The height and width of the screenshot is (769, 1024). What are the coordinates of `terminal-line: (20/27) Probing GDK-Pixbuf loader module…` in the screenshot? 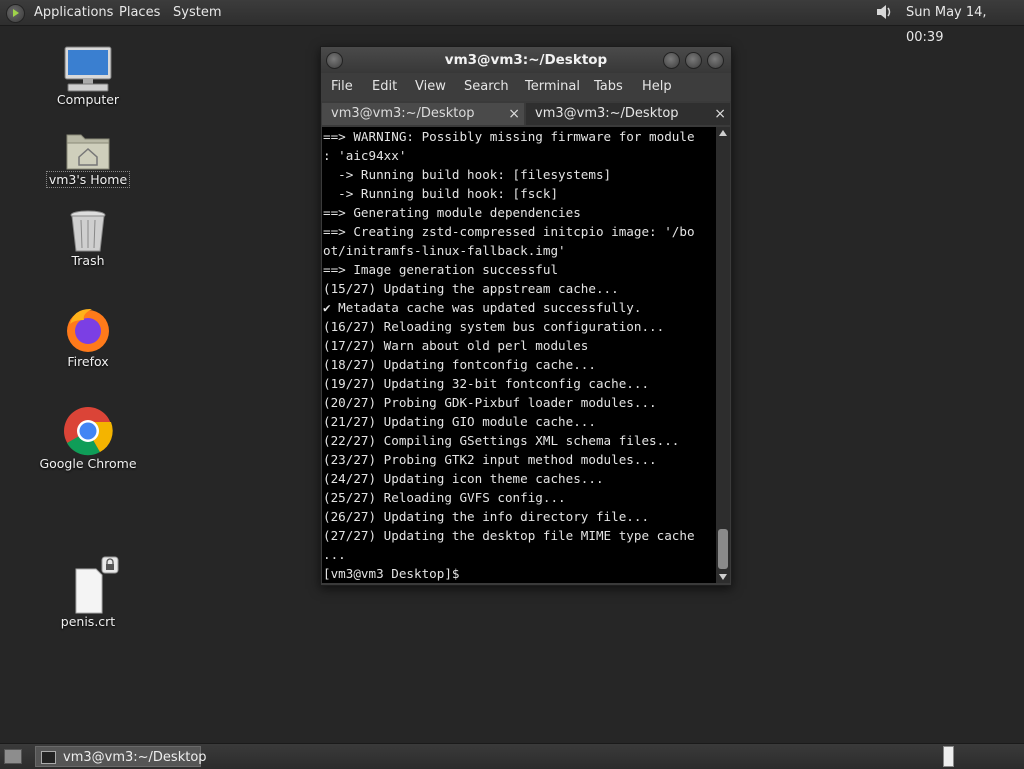 It's located at (490, 402).